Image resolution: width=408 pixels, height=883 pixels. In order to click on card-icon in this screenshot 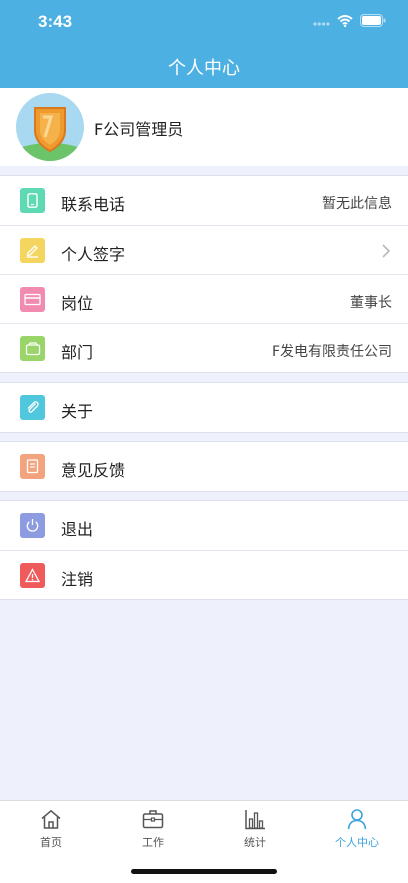, I will do `click(32, 299)`.